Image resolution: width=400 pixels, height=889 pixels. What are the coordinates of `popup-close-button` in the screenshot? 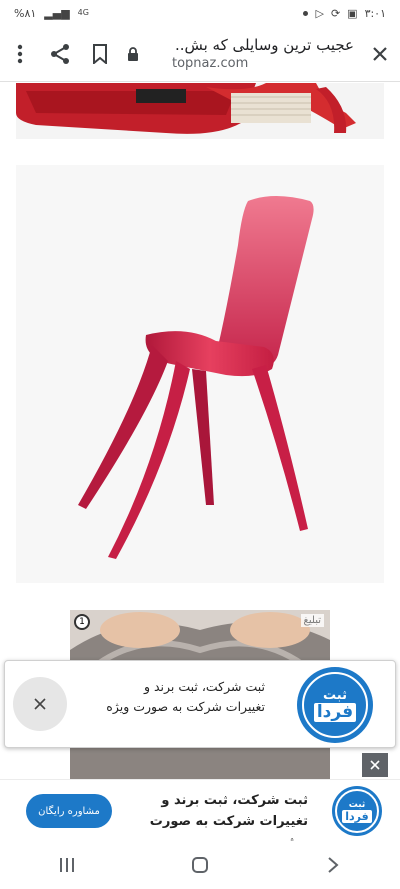 It's located at (40, 704).